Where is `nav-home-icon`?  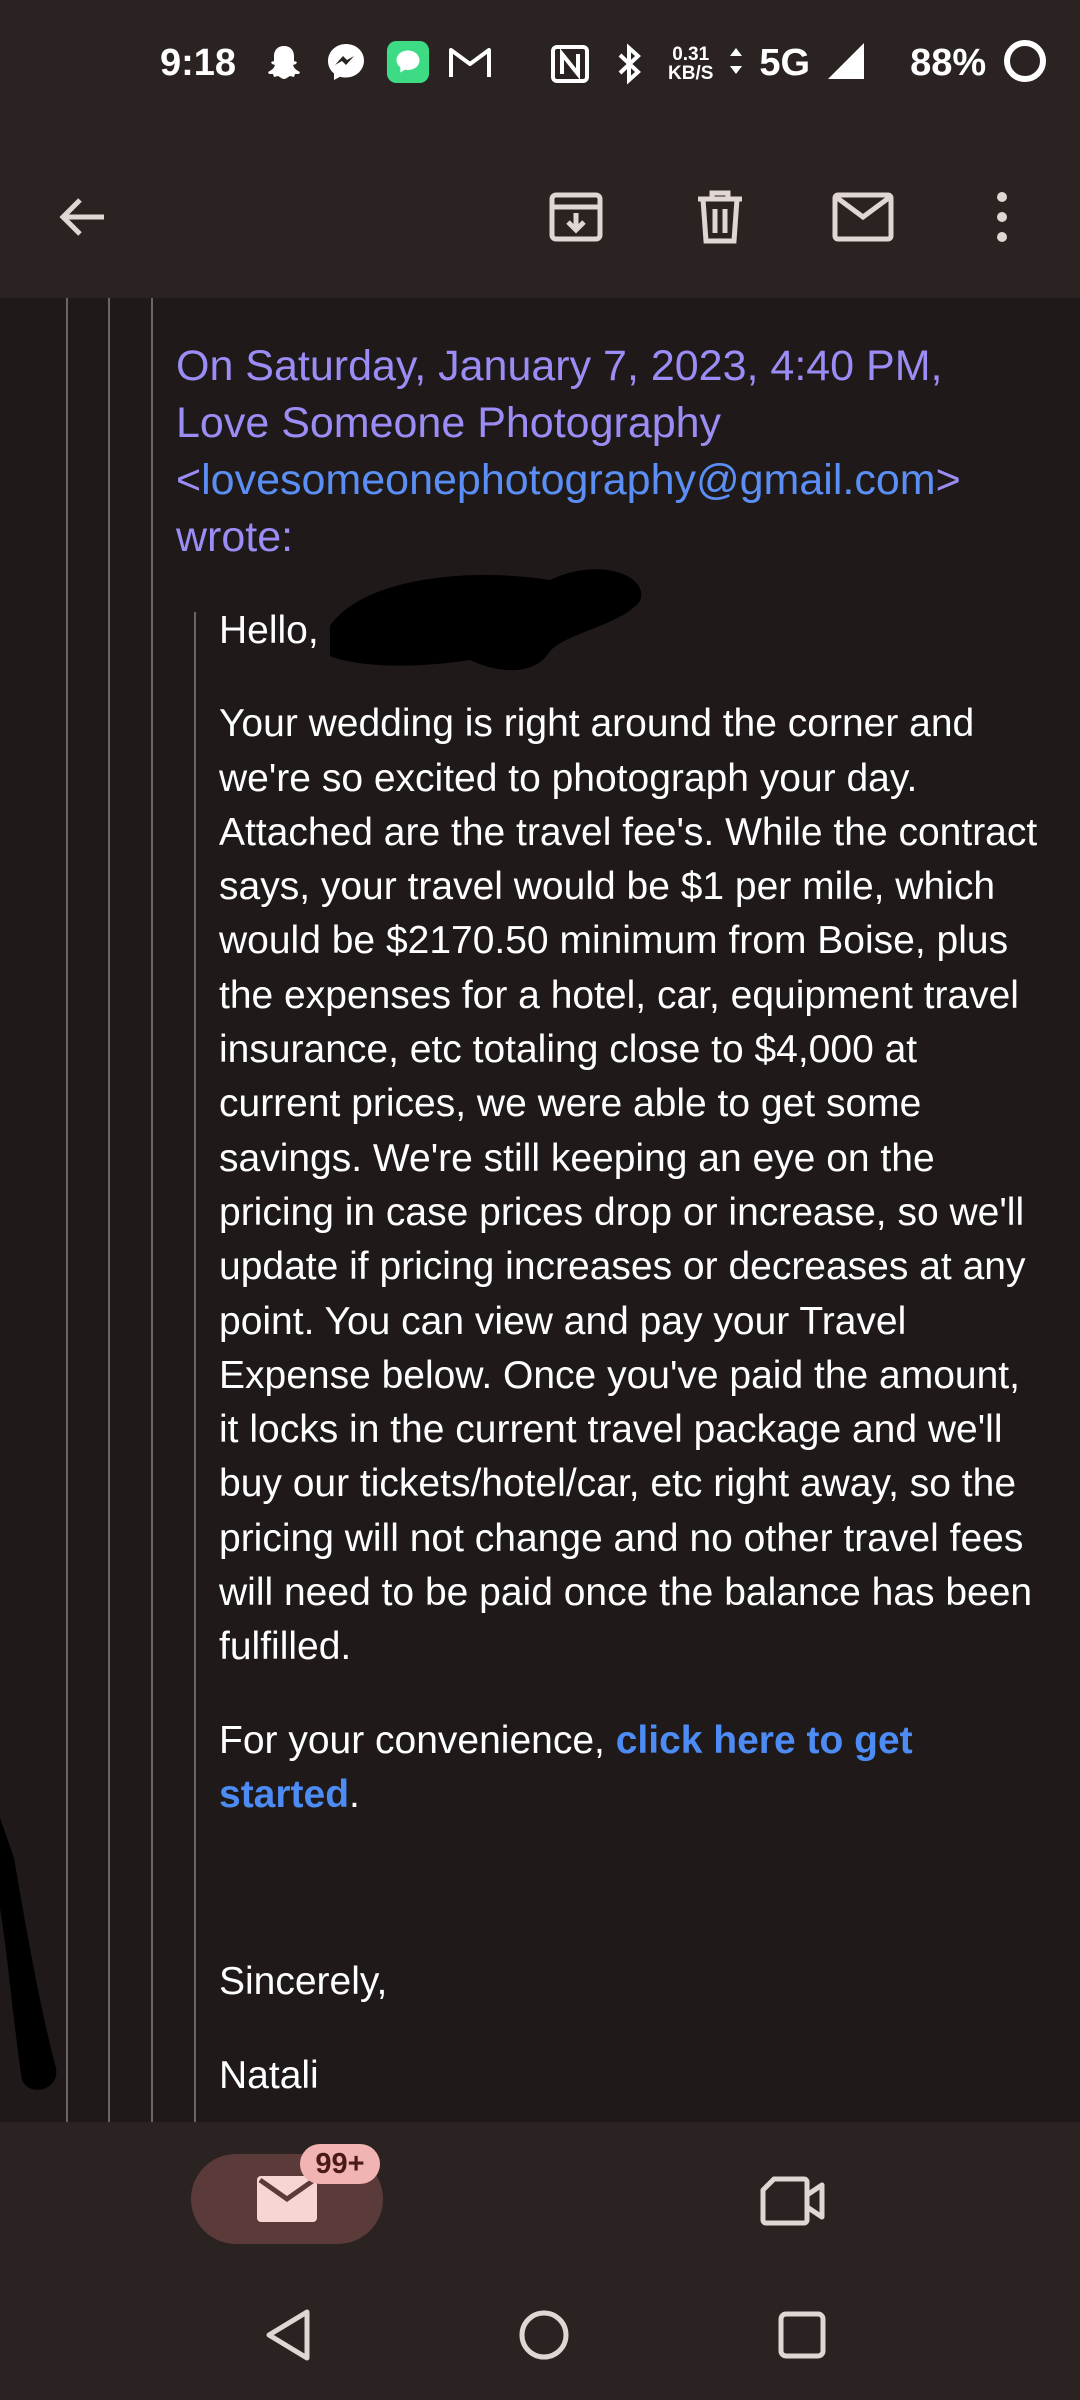 nav-home-icon is located at coordinates (544, 2335).